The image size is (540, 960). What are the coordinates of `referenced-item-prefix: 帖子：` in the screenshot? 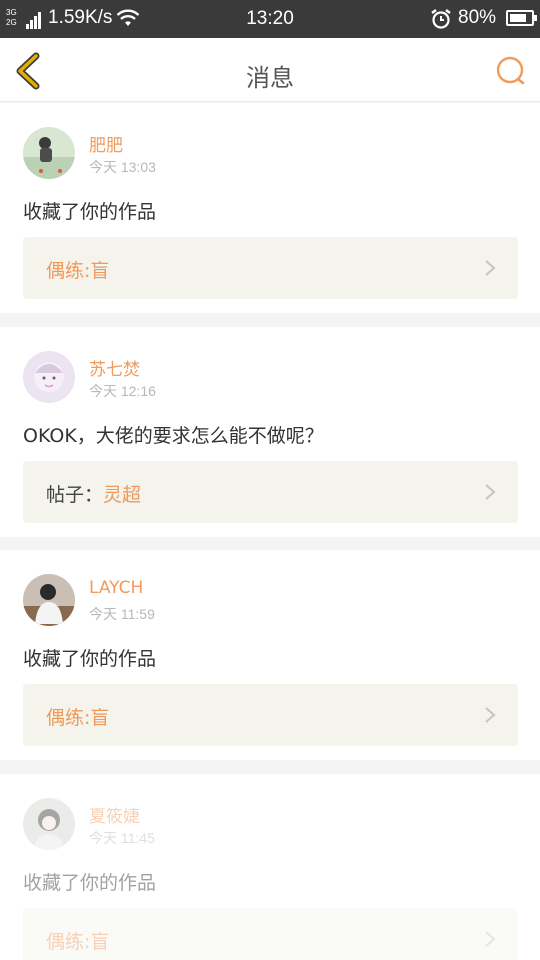 It's located at (75, 495).